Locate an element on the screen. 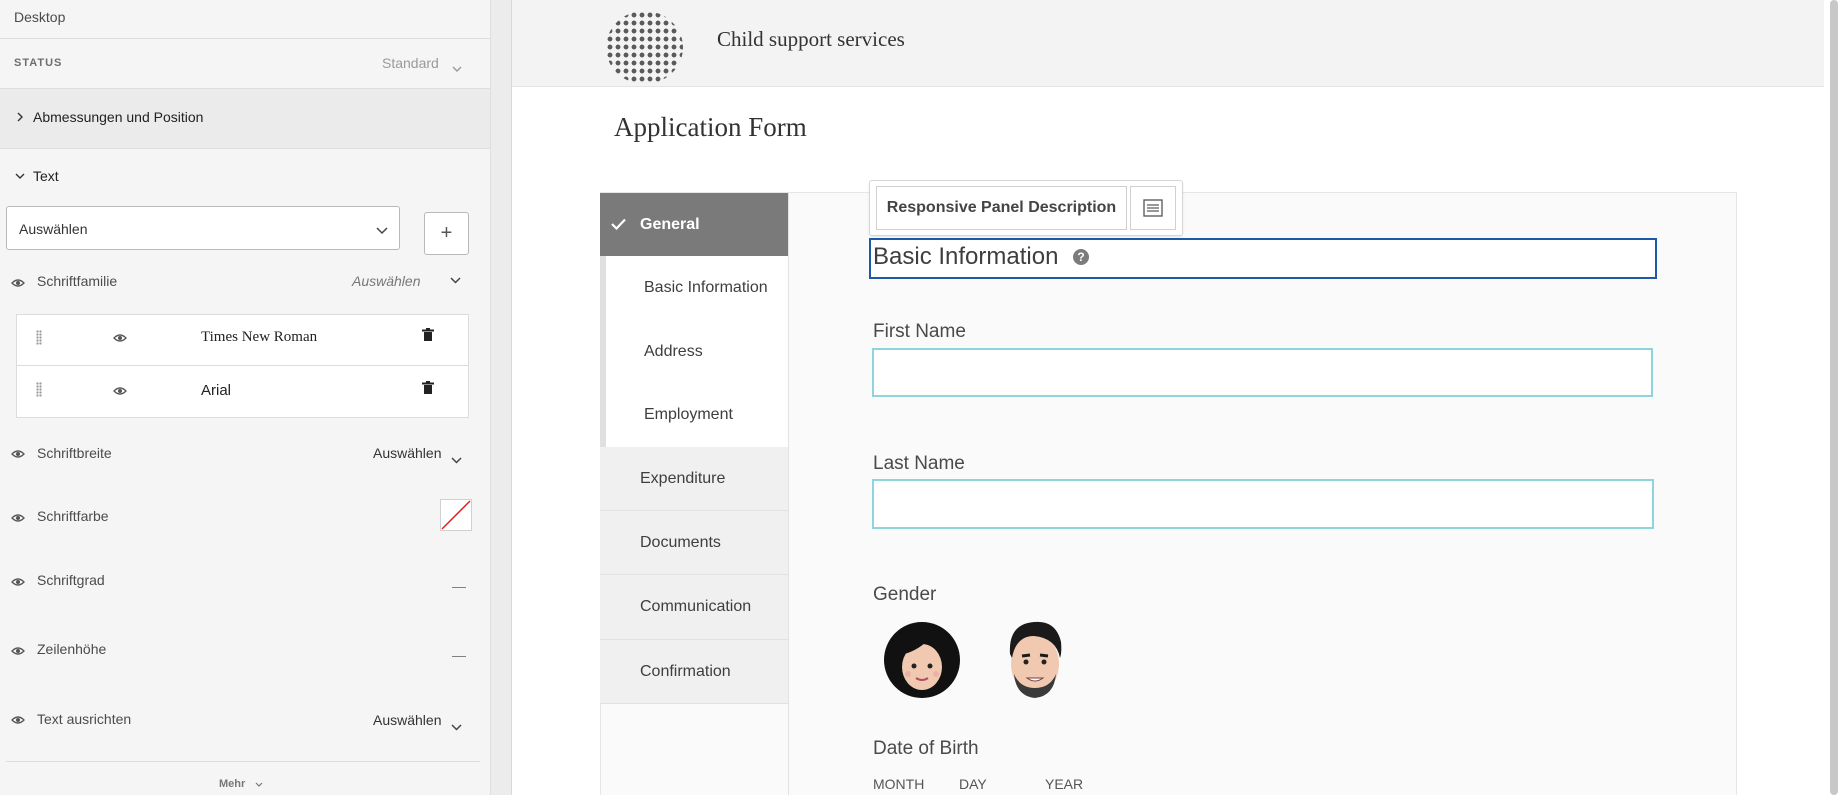 Image resolution: width=1842 pixels, height=795 pixels. font-family-label: Schriftfamilie is located at coordinates (77, 281).